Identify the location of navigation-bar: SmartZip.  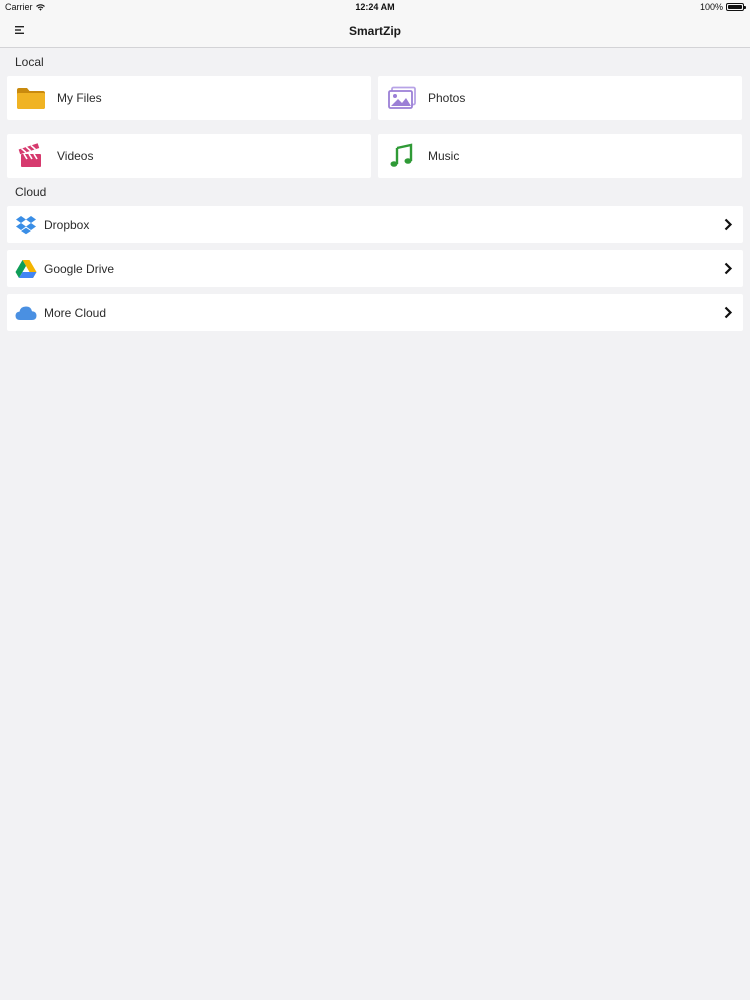
(375, 31).